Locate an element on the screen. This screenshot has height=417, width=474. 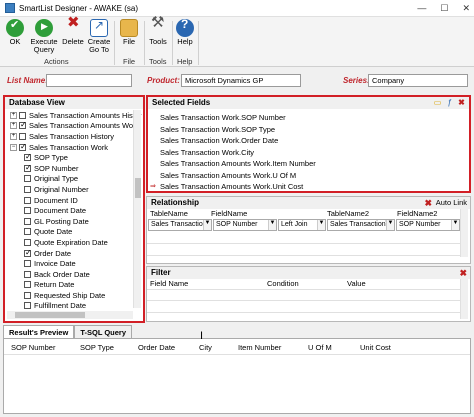
tree-item-label: SOP Type is located at coordinates (51, 158).